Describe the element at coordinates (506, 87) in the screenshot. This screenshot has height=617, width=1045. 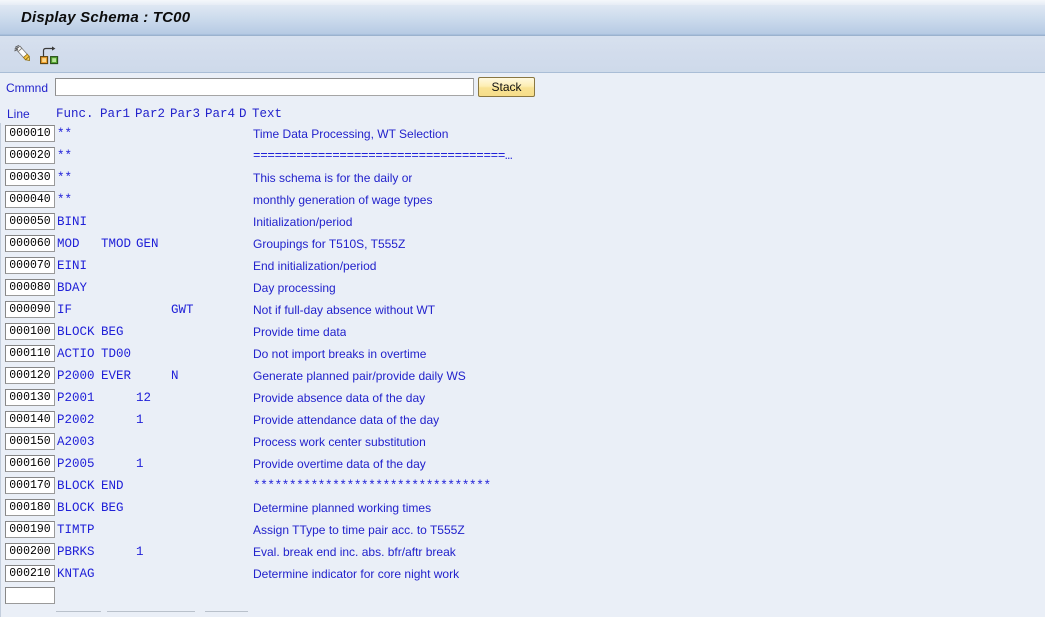
I see `stack-button: Stack` at that location.